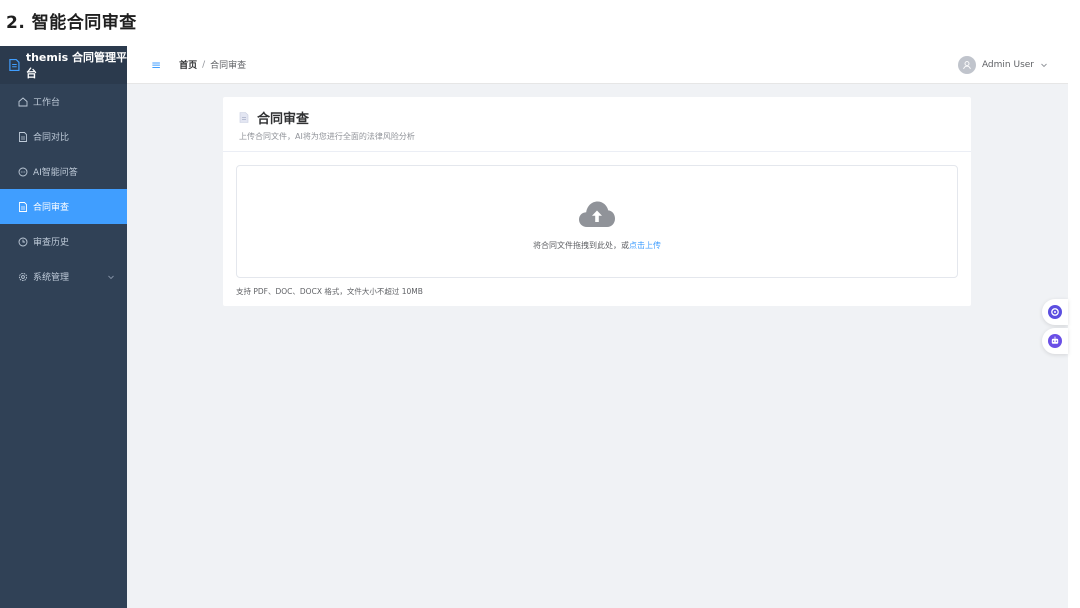 The width and height of the screenshot is (1080, 608). I want to click on card-header: 合同审查 上传合同文件，AI将为您进行全面的法律风险分析, so click(597, 124).